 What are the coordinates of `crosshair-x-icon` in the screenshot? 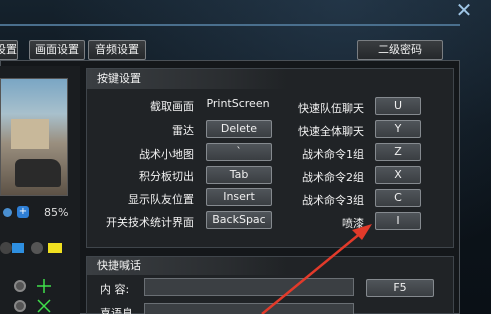 It's located at (44, 306).